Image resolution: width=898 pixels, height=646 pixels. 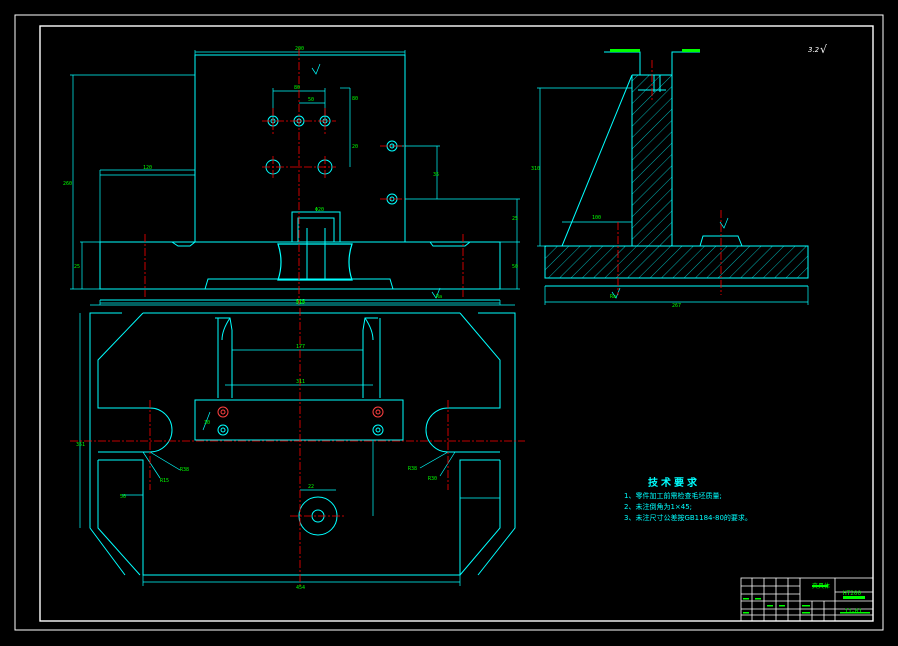 I want to click on dim-plan-311: 311, so click(x=300, y=382).